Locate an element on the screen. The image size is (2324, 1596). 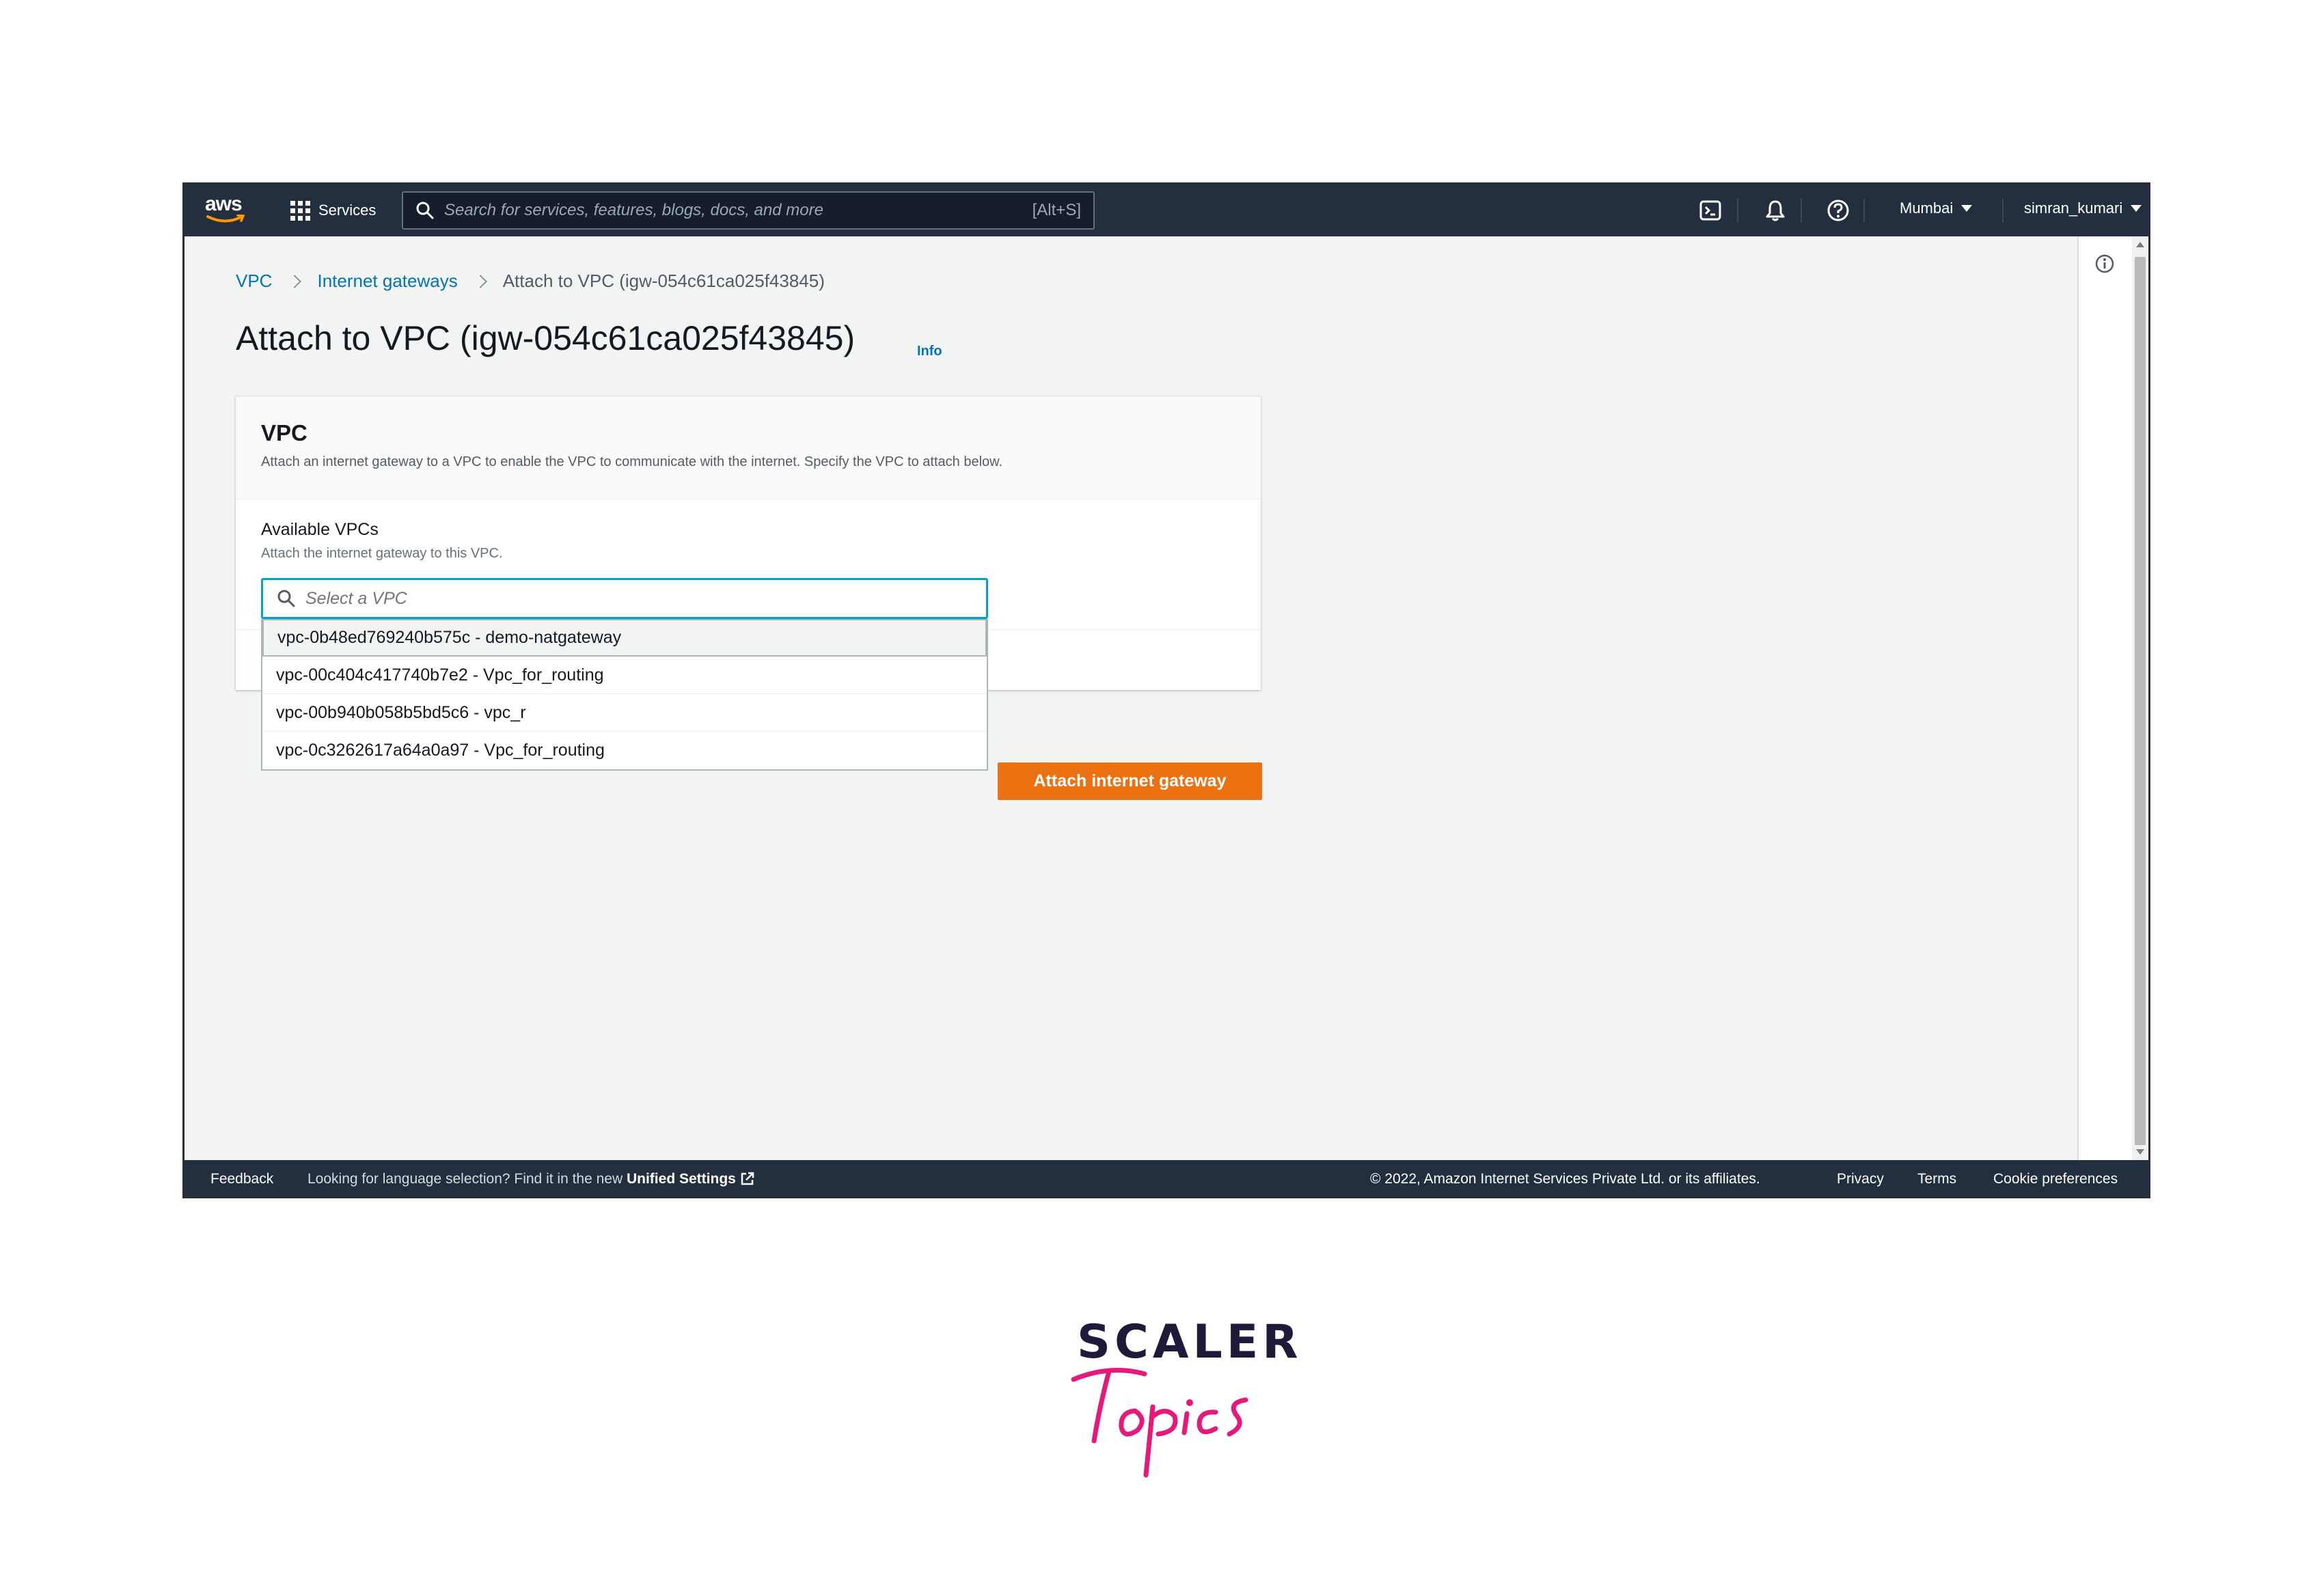
breadcrumb-vpc: VPC is located at coordinates (254, 281).